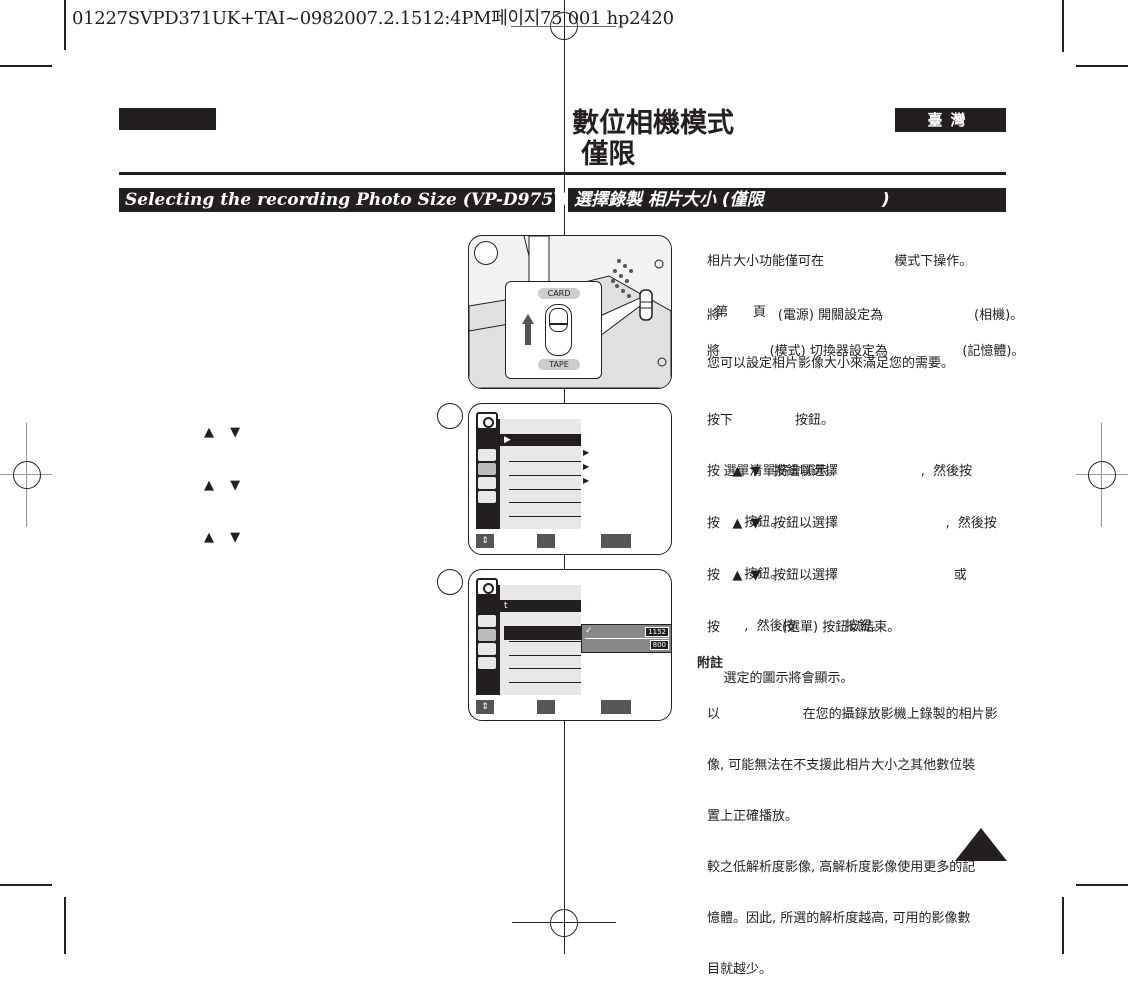 The image size is (1128, 995). Describe the element at coordinates (852, 714) in the screenshot. I see `note-line: 以 在您的攝錄放影機上錄製的相片影` at that location.